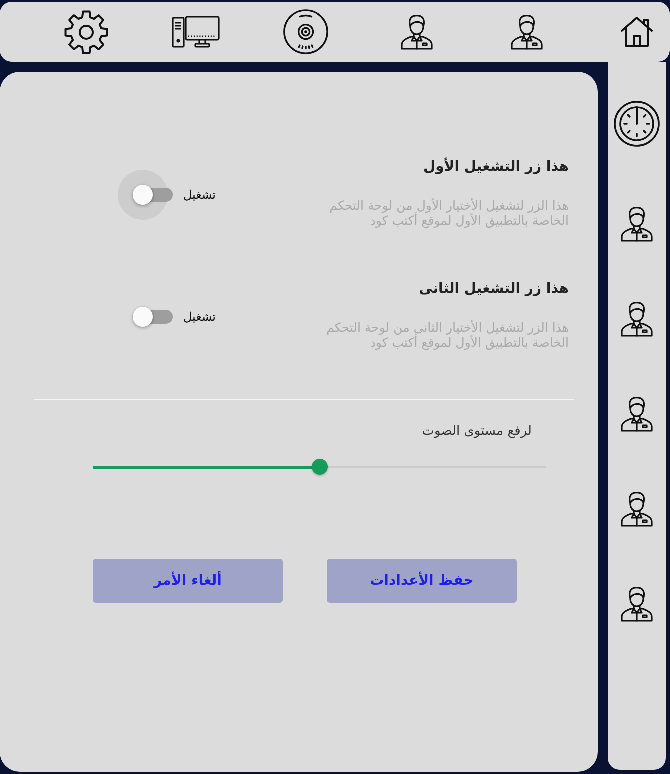 The height and width of the screenshot is (774, 670). I want to click on setting-title: هذا زر التشغيل الثانى, so click(493, 289).